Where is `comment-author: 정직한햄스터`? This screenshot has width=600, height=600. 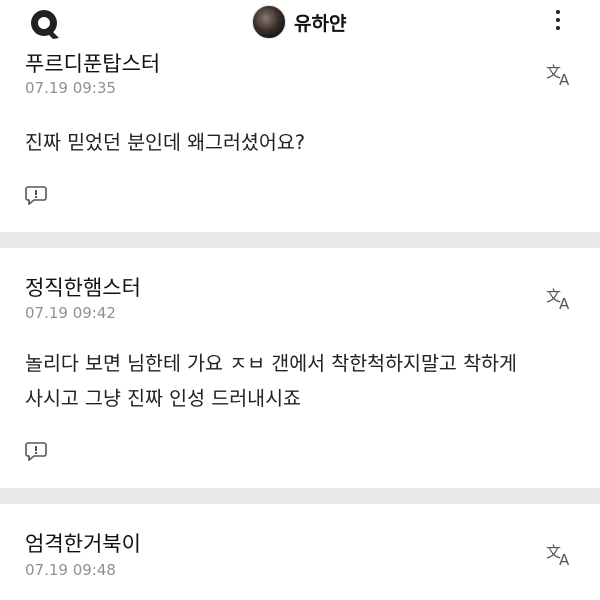
comment-author: 정직한햄스터 is located at coordinates (83, 287).